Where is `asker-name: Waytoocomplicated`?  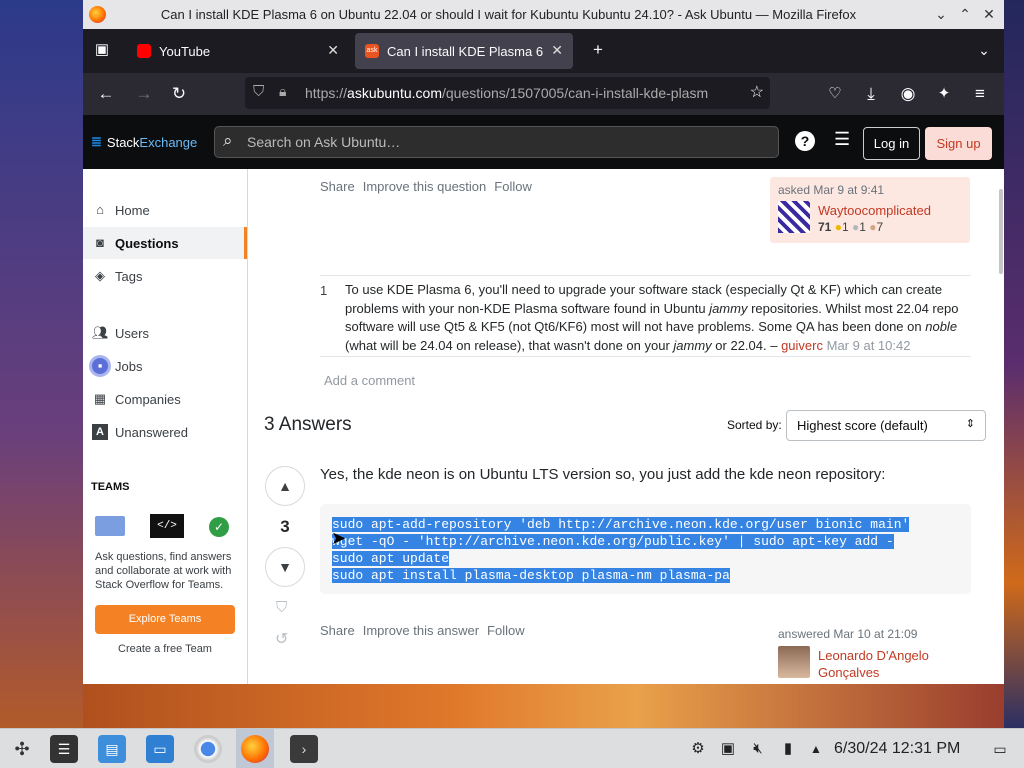
asker-name: Waytoocomplicated is located at coordinates (874, 210).